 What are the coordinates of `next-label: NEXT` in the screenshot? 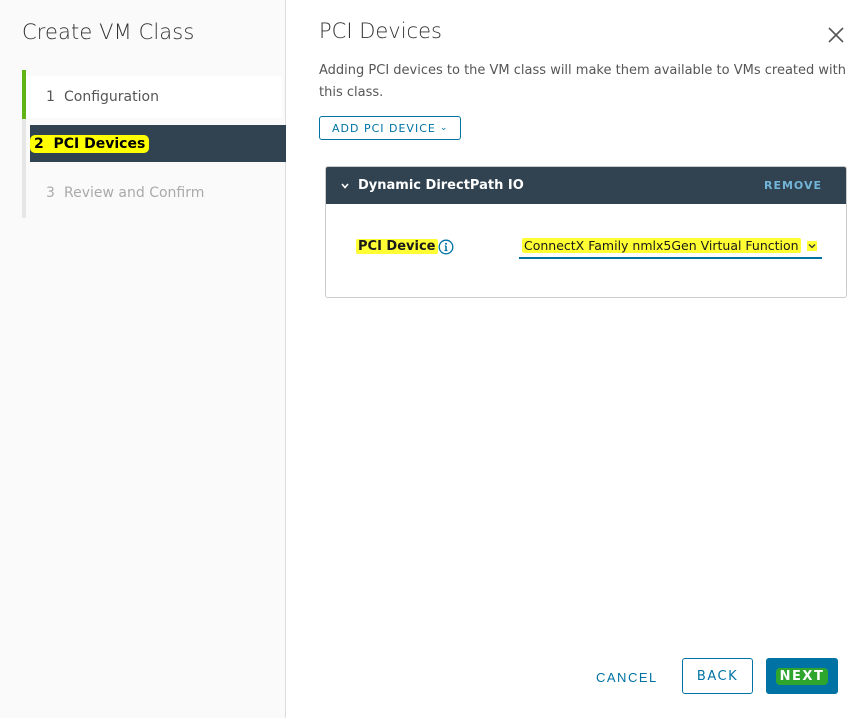 It's located at (802, 676).